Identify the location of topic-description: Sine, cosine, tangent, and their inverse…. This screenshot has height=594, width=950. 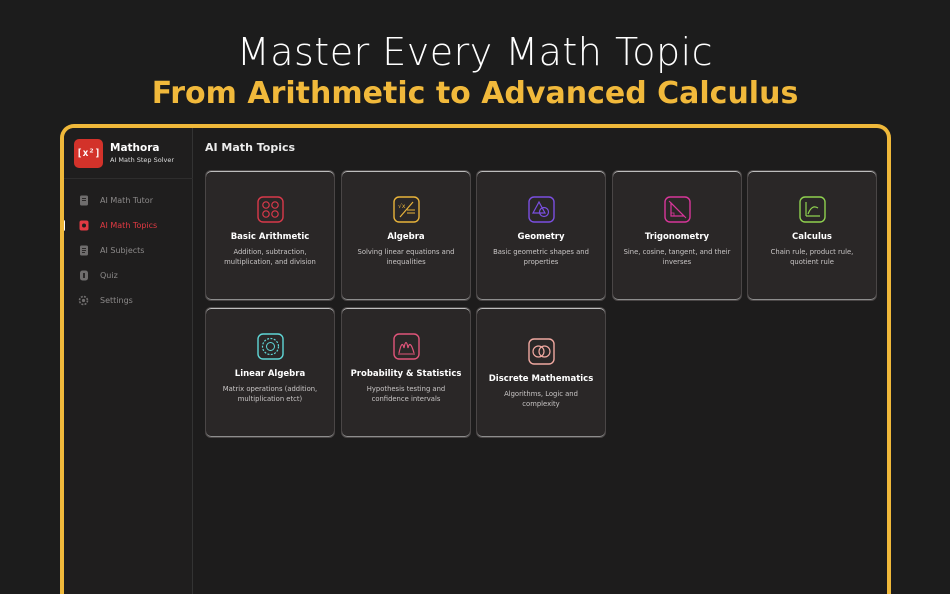
(677, 257).